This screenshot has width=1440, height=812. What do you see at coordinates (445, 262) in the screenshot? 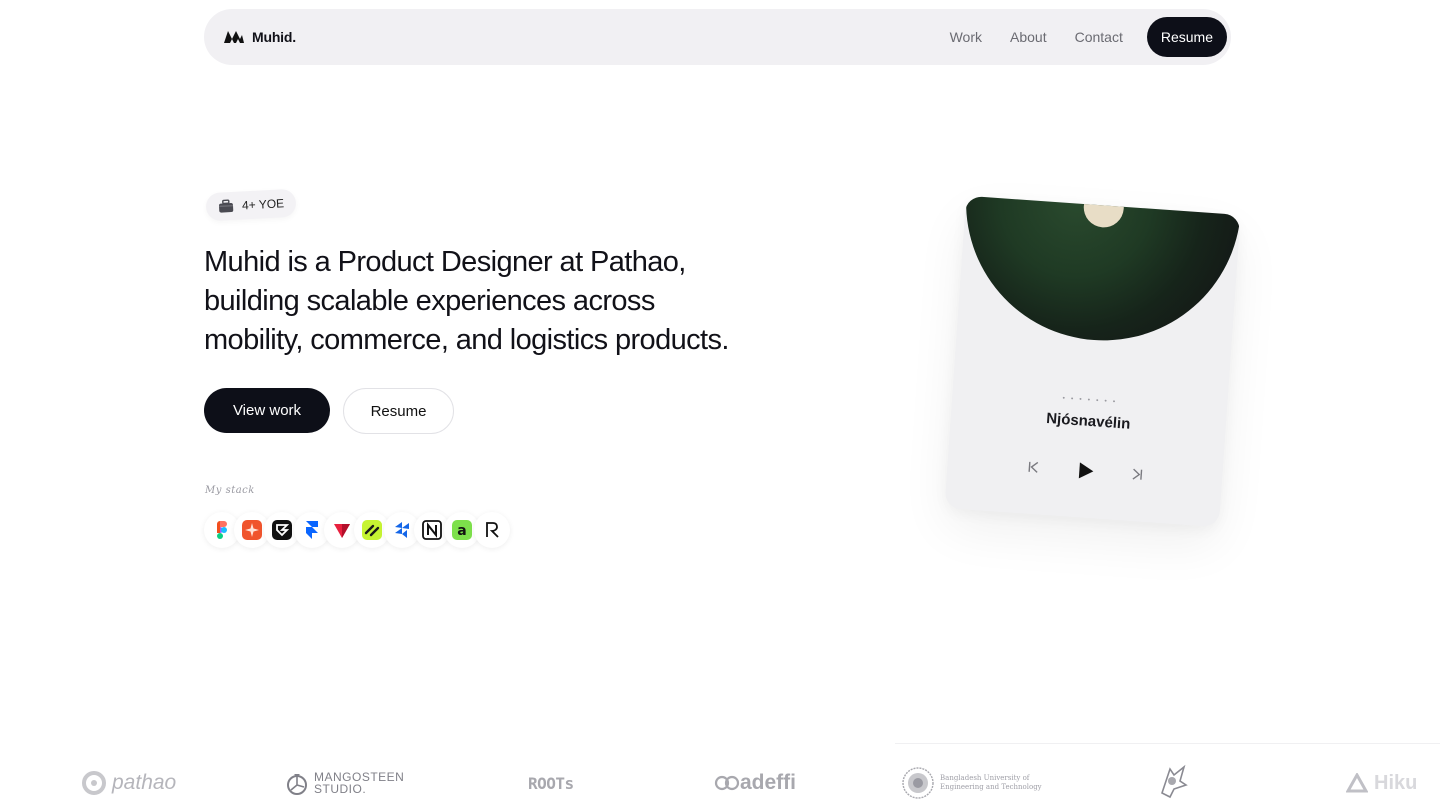
I see `headline-line-1: Muhid is a Product Designer at Pathao,` at bounding box center [445, 262].